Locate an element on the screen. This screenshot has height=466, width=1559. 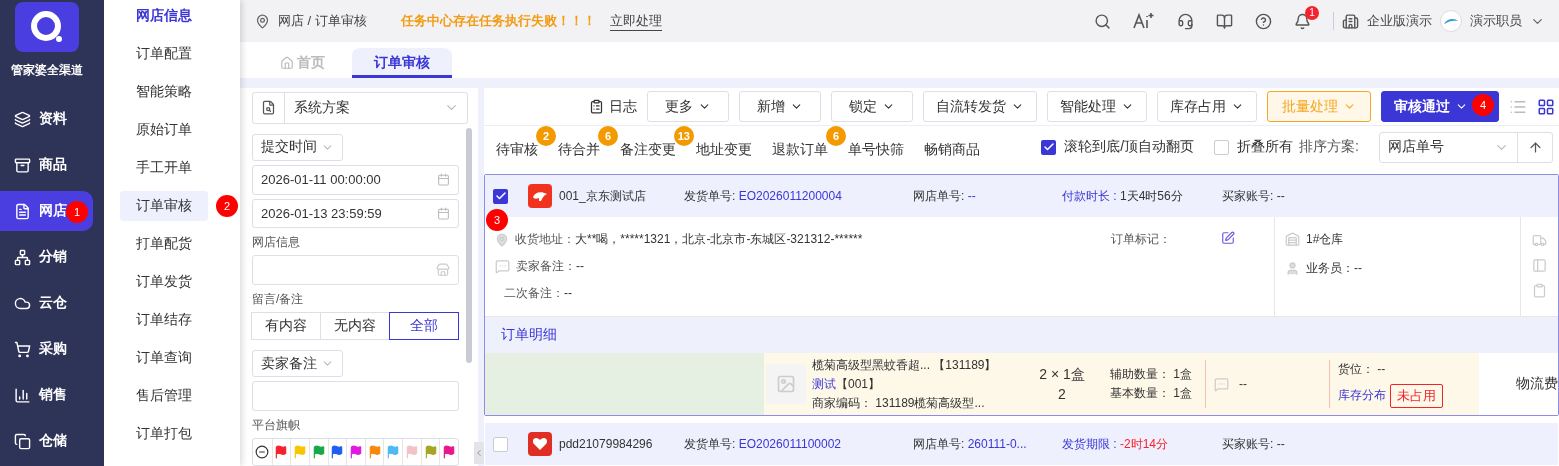
shop-name: pdd21079984296 is located at coordinates (606, 444).